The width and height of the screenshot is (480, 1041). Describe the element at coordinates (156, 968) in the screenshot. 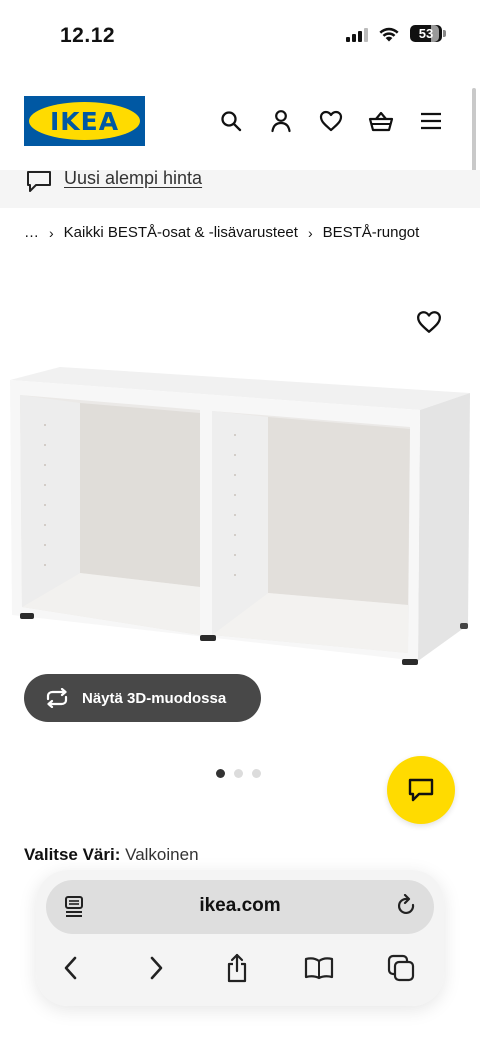

I see `forward-icon` at that location.